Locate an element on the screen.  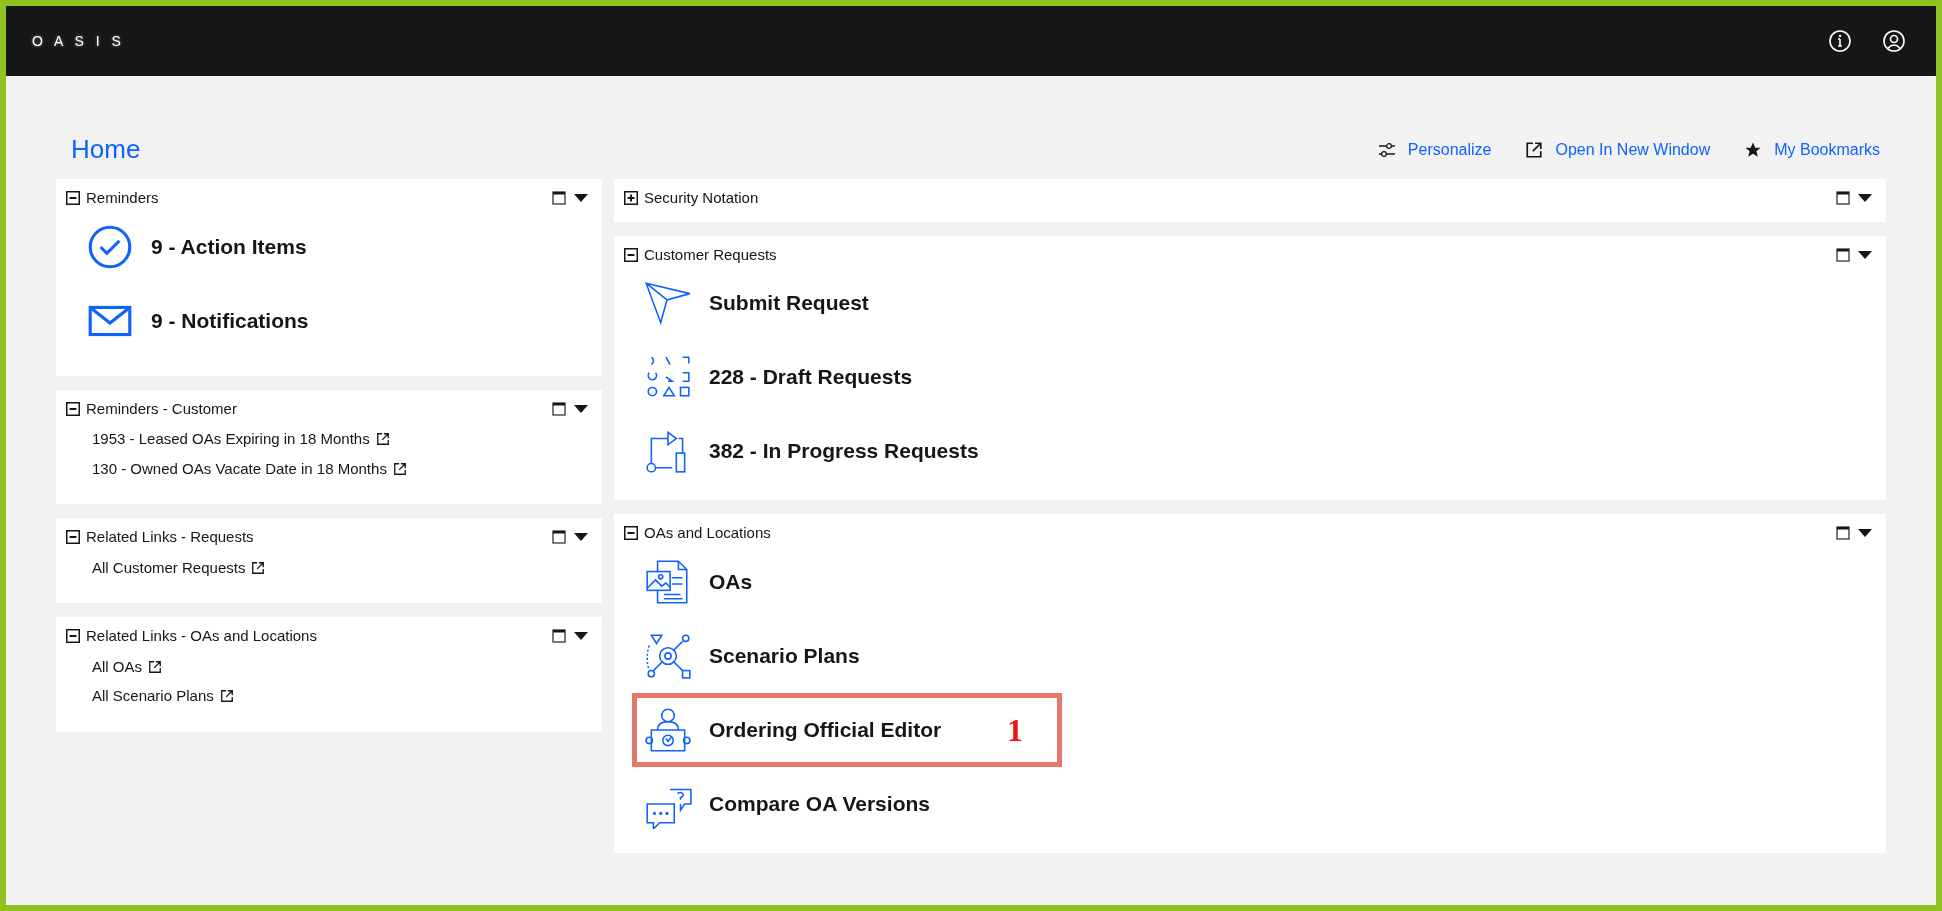
panel-title: OAs and Locations is located at coordinates (707, 533).